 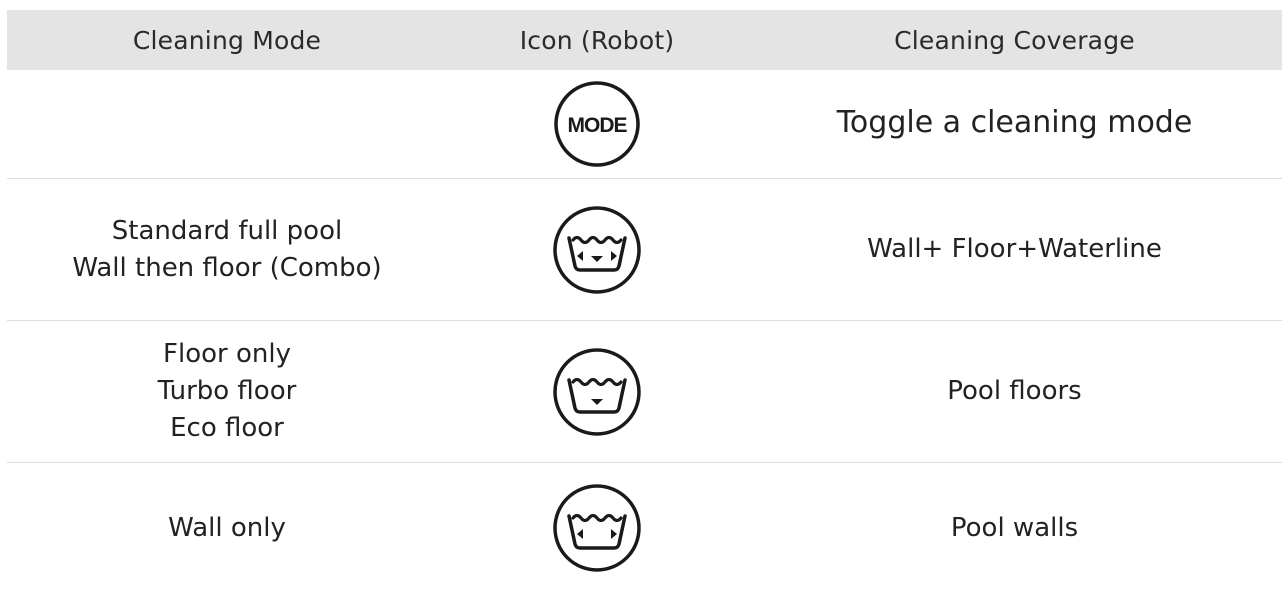 I want to click on mode-icon-label: MODE, so click(x=598, y=125).